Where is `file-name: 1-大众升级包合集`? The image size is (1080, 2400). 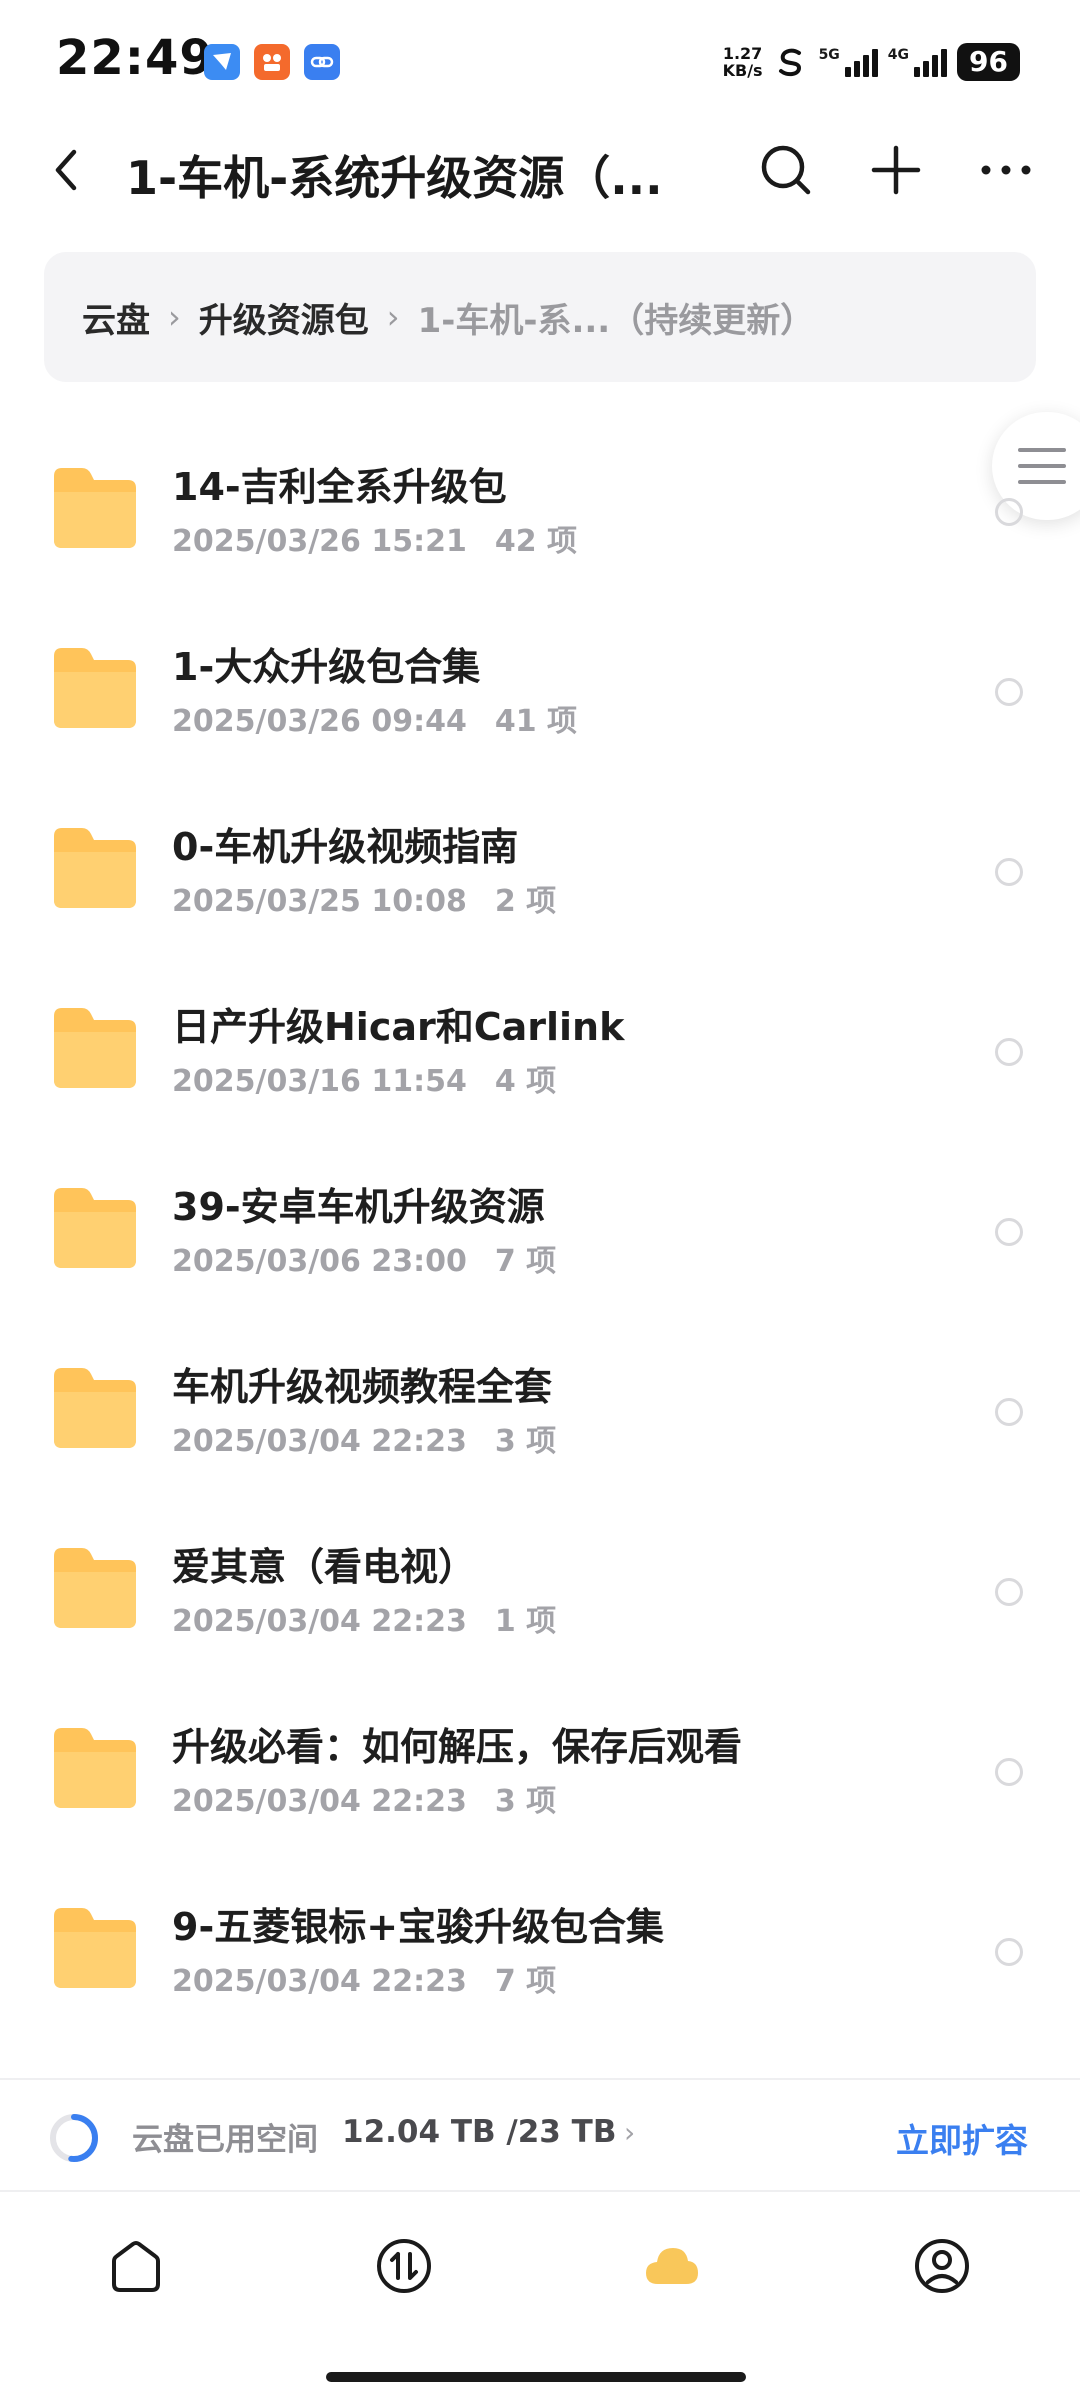 file-name: 1-大众升级包合集 is located at coordinates (326, 667).